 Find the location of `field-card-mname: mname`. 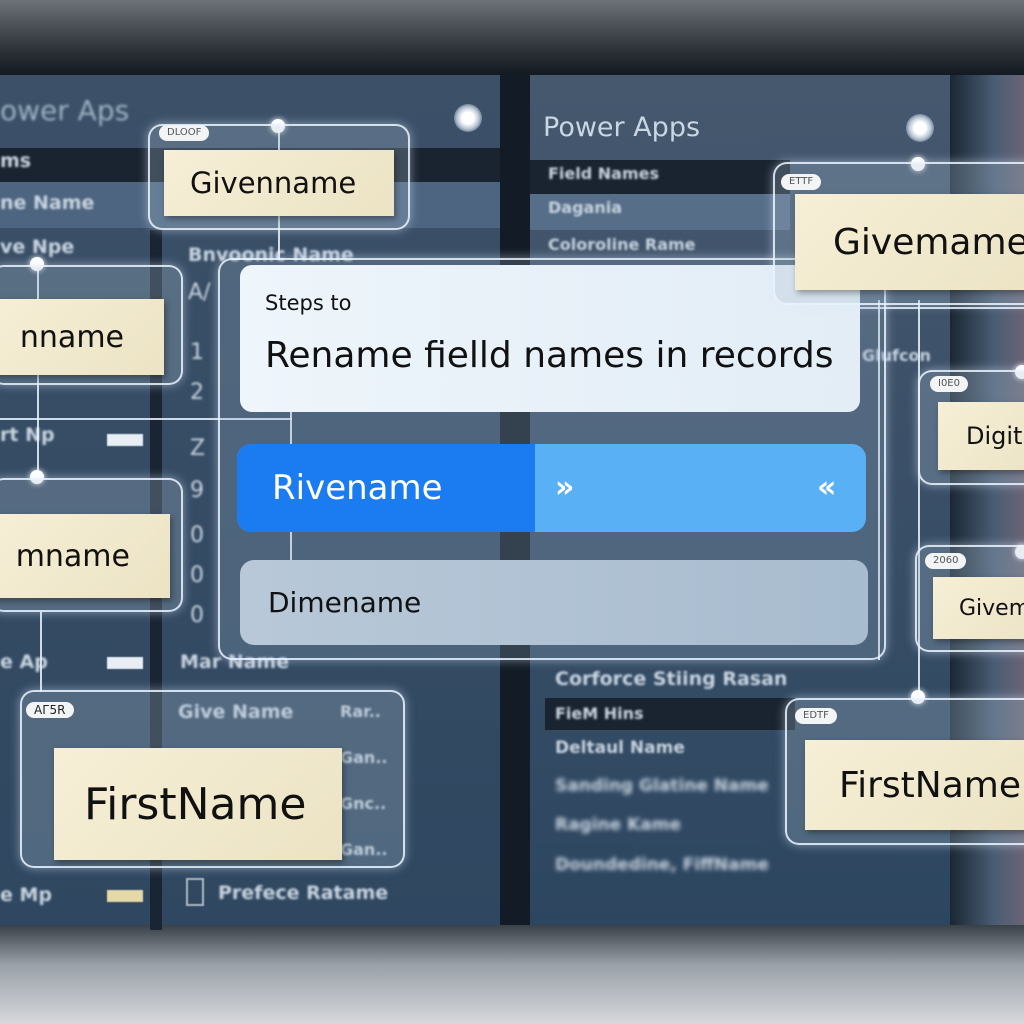

field-card-mname: mname is located at coordinates (91, 545).